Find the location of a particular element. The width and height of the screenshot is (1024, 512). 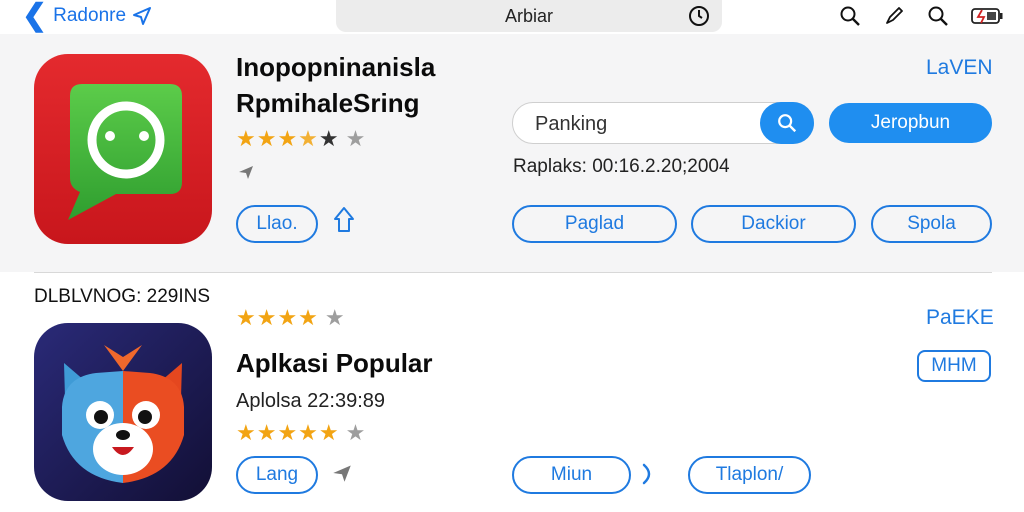

app-title-line2: RpmihaleSring is located at coordinates (328, 103).